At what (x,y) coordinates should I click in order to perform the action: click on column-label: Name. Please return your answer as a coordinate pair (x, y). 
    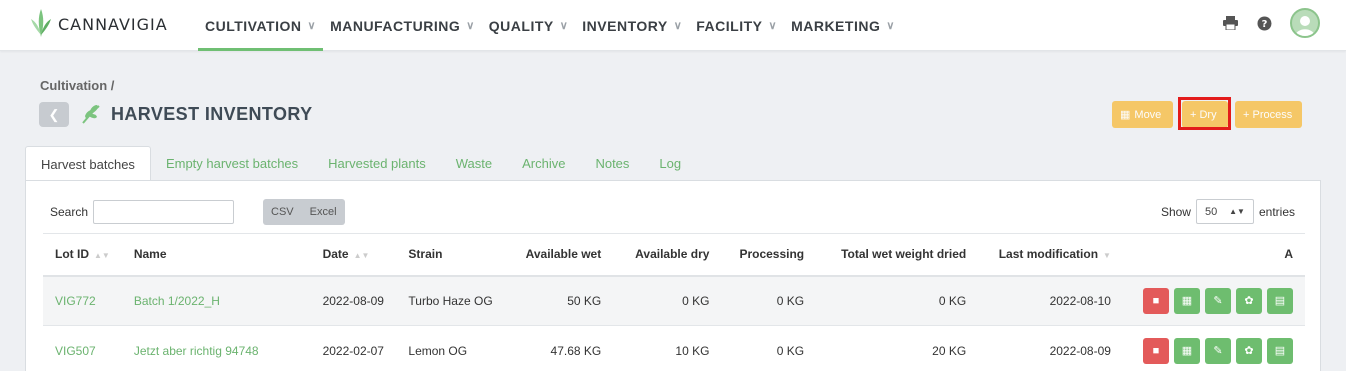
    Looking at the image, I should click on (150, 254).